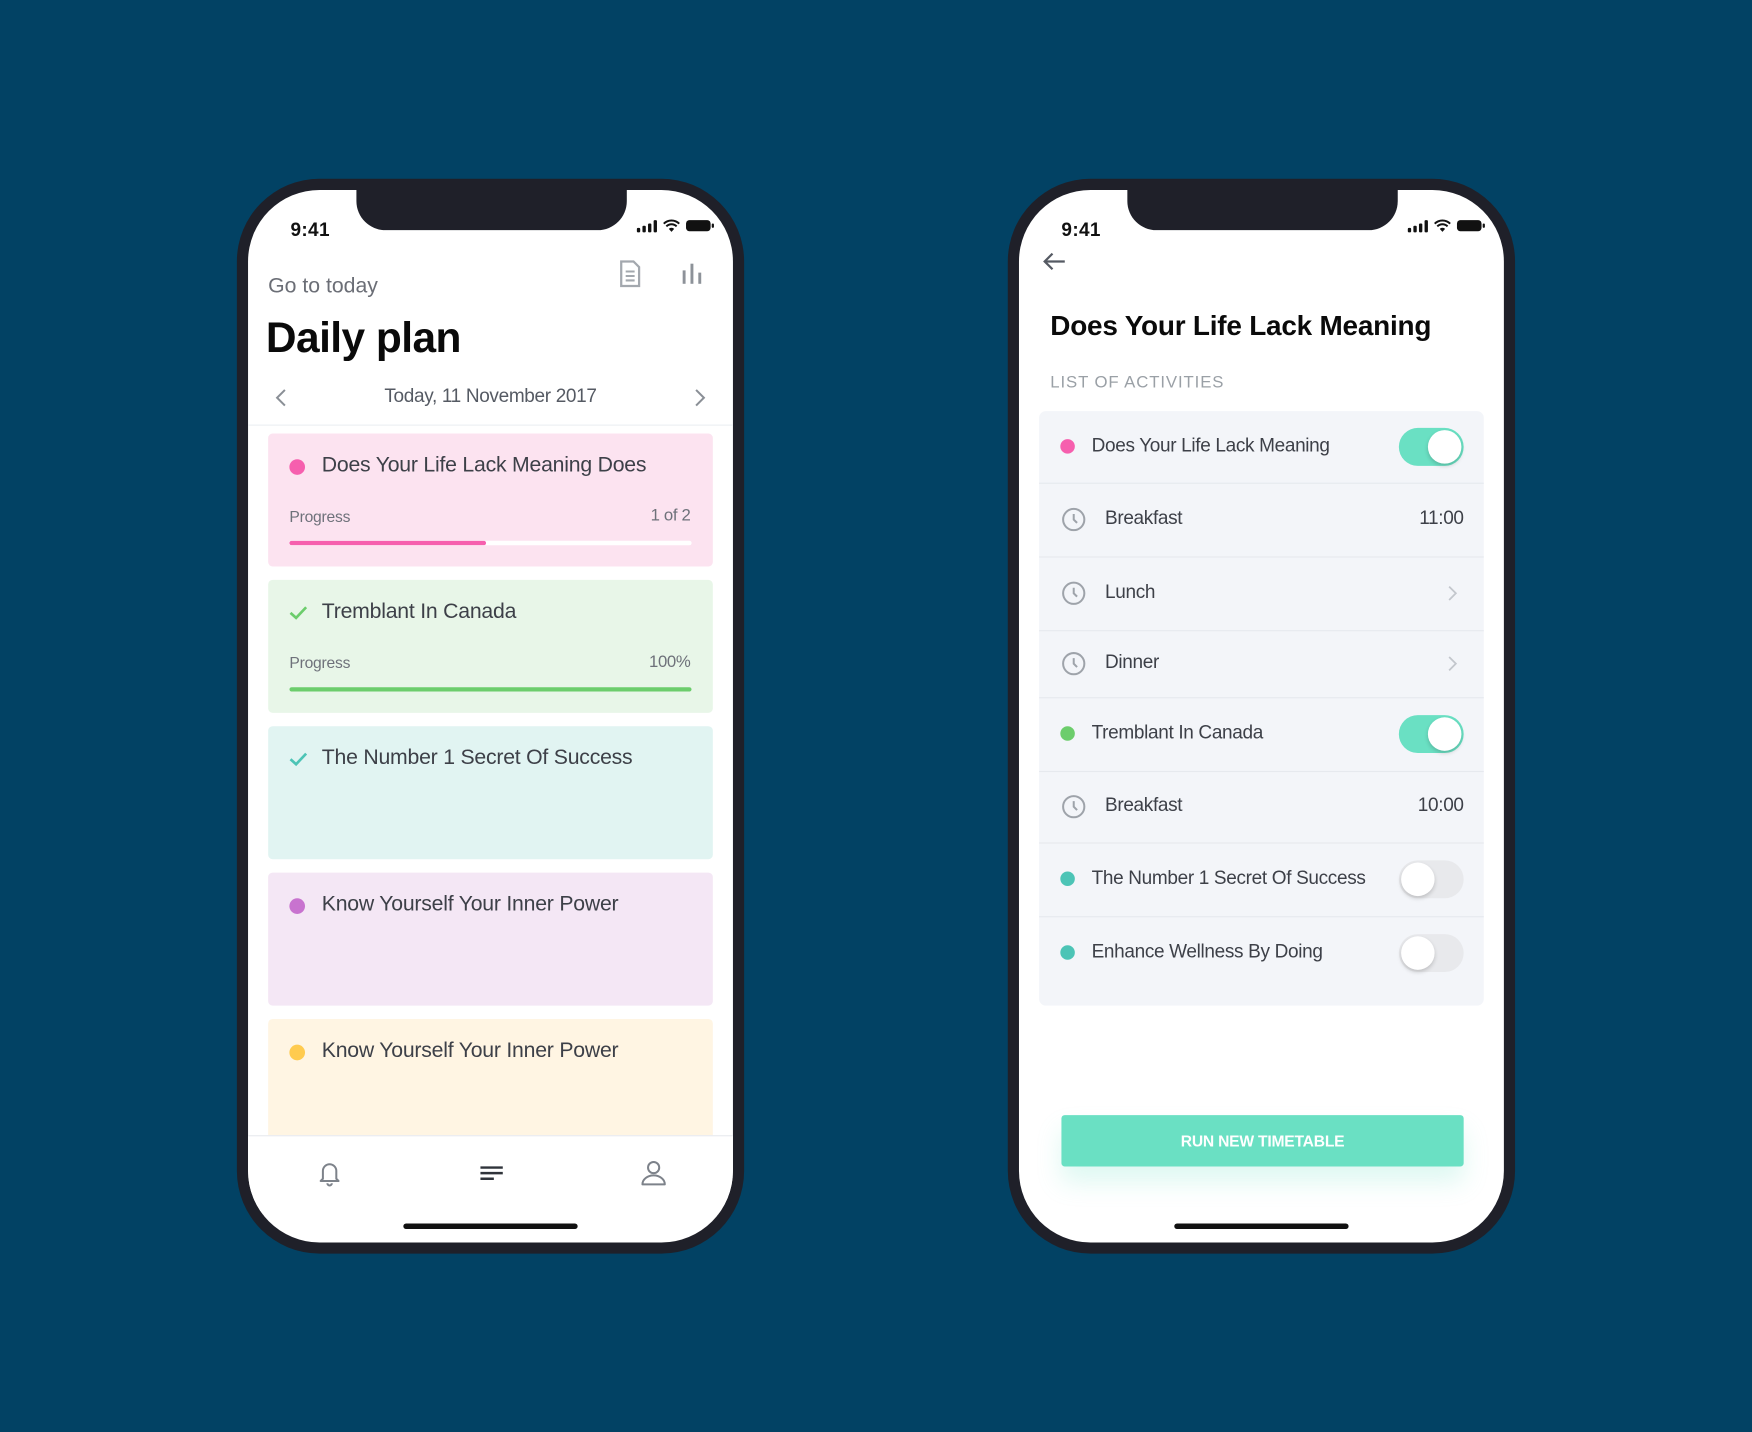 This screenshot has height=1432, width=1752. Describe the element at coordinates (1137, 383) in the screenshot. I see `section-label: LIST OF ACTIVITIES` at that location.